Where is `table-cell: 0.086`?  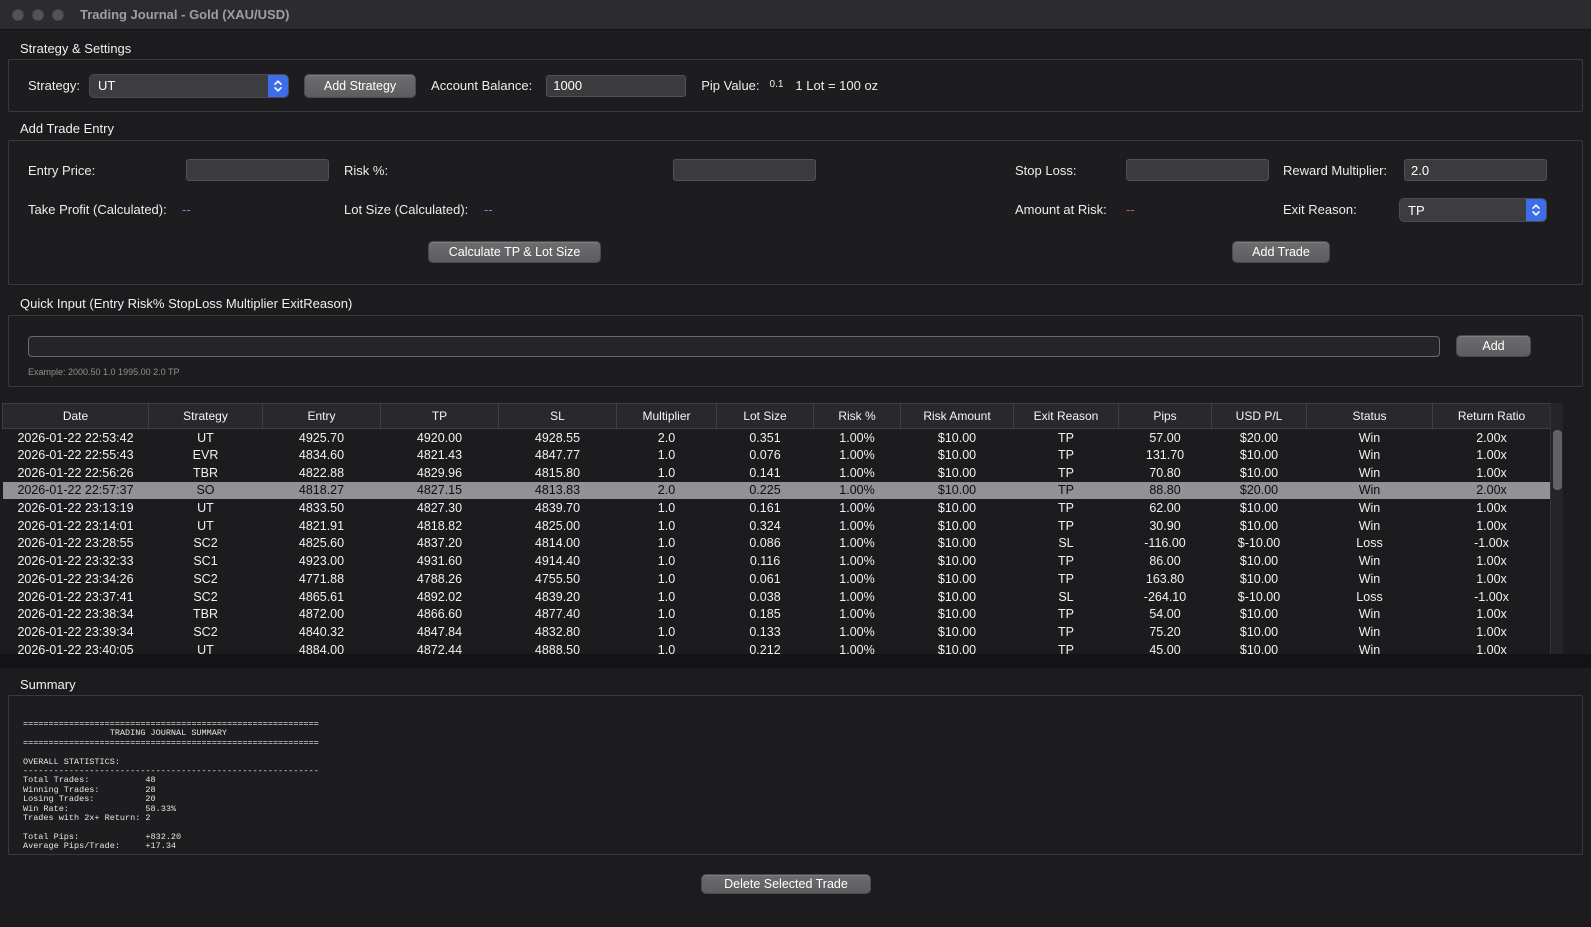 table-cell: 0.086 is located at coordinates (765, 543).